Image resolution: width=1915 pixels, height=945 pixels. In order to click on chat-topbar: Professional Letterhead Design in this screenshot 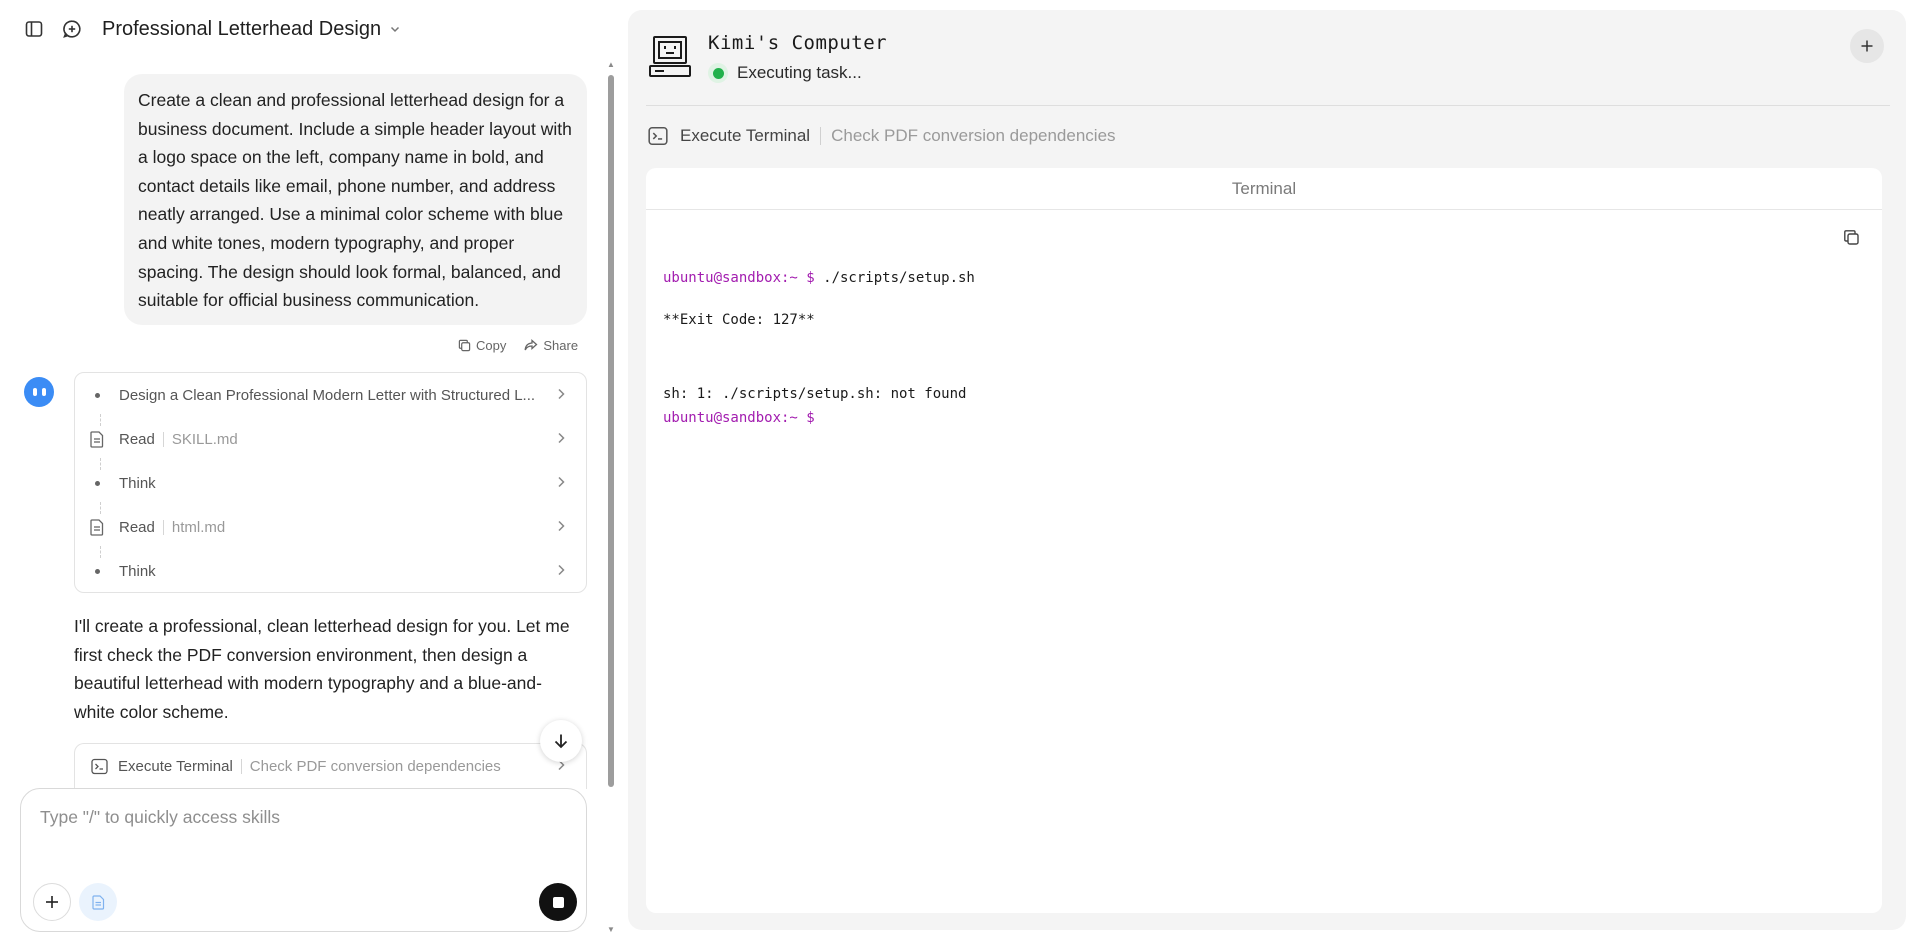, I will do `click(211, 29)`.